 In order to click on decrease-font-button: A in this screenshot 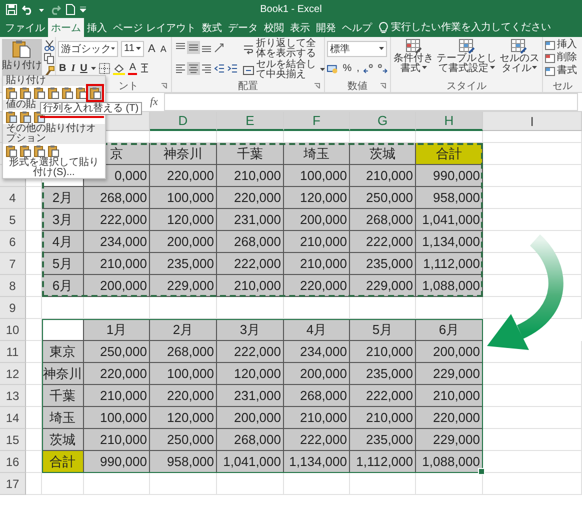, I will do `click(163, 48)`.